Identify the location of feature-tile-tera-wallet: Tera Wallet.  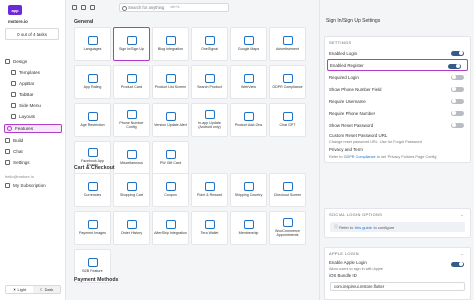
(209, 228).